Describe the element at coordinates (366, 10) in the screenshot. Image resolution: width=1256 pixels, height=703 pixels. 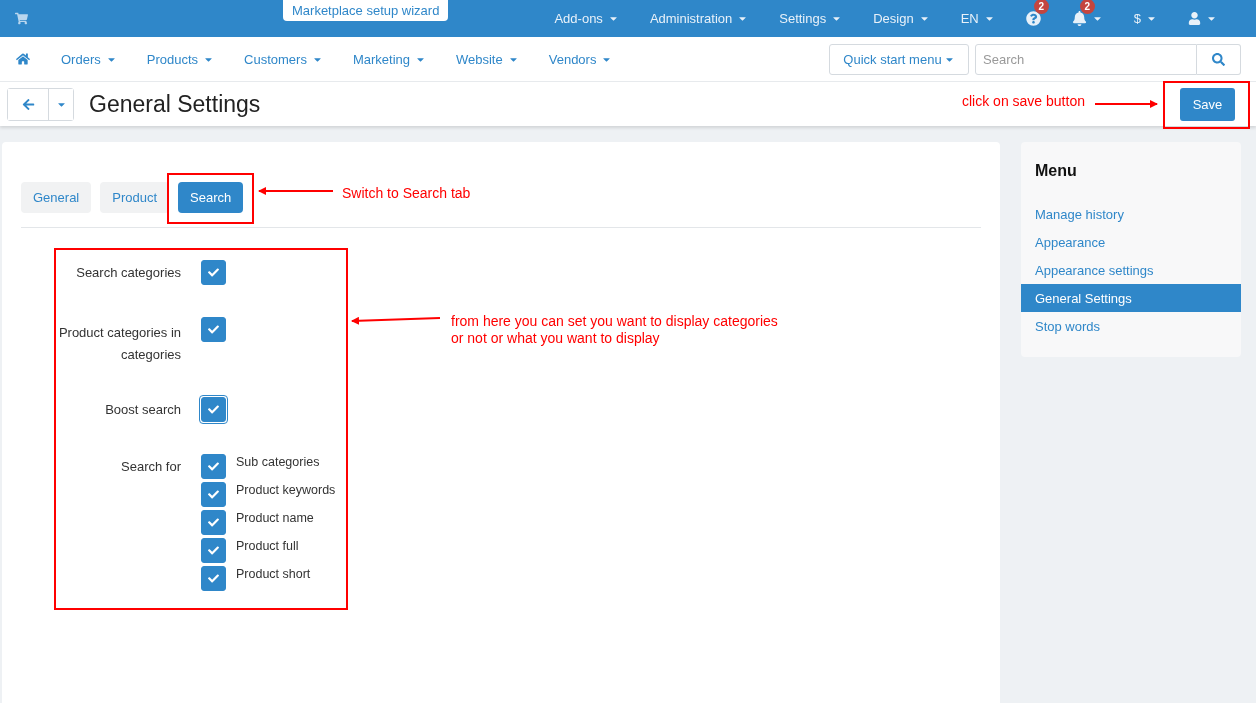
I see `wizard-button: Marketplace setup wizard` at that location.